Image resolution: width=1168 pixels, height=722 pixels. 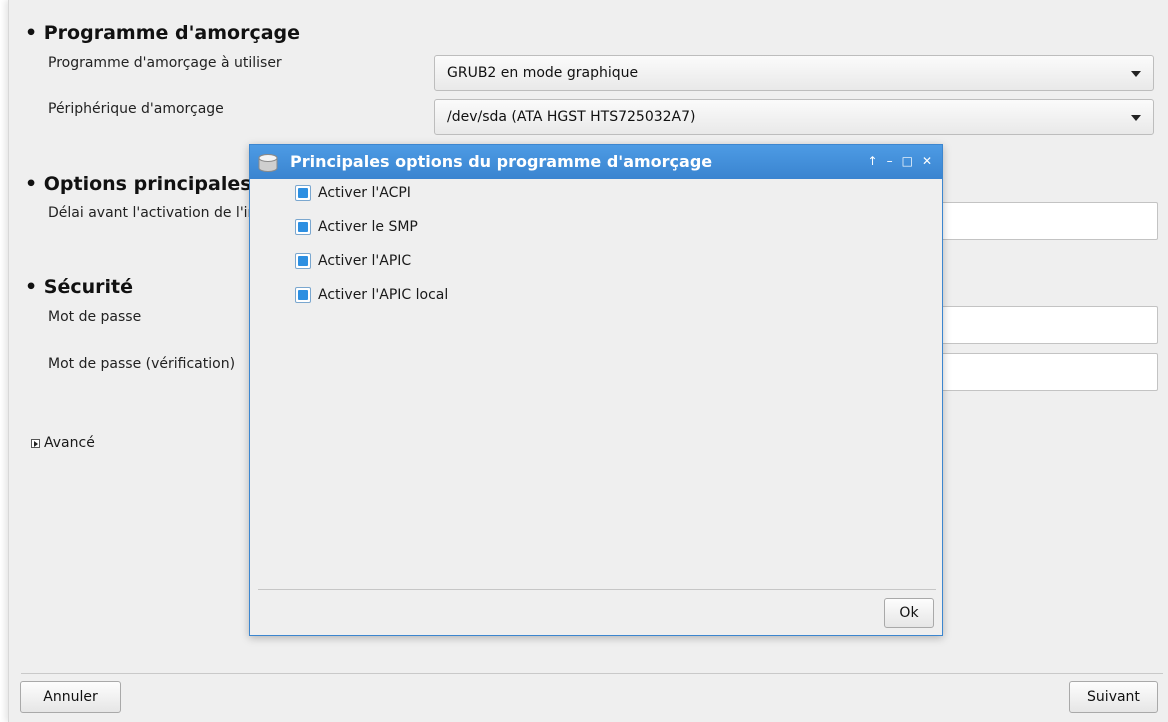 What do you see at coordinates (383, 295) in the screenshot?
I see `option-label: Activer l'APIC local` at bounding box center [383, 295].